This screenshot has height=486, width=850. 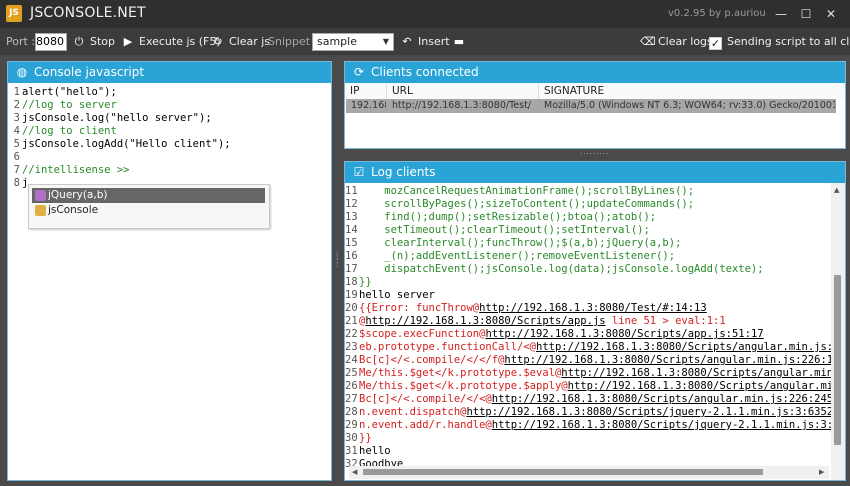 I want to click on insert-label: Insert, so click(x=434, y=41).